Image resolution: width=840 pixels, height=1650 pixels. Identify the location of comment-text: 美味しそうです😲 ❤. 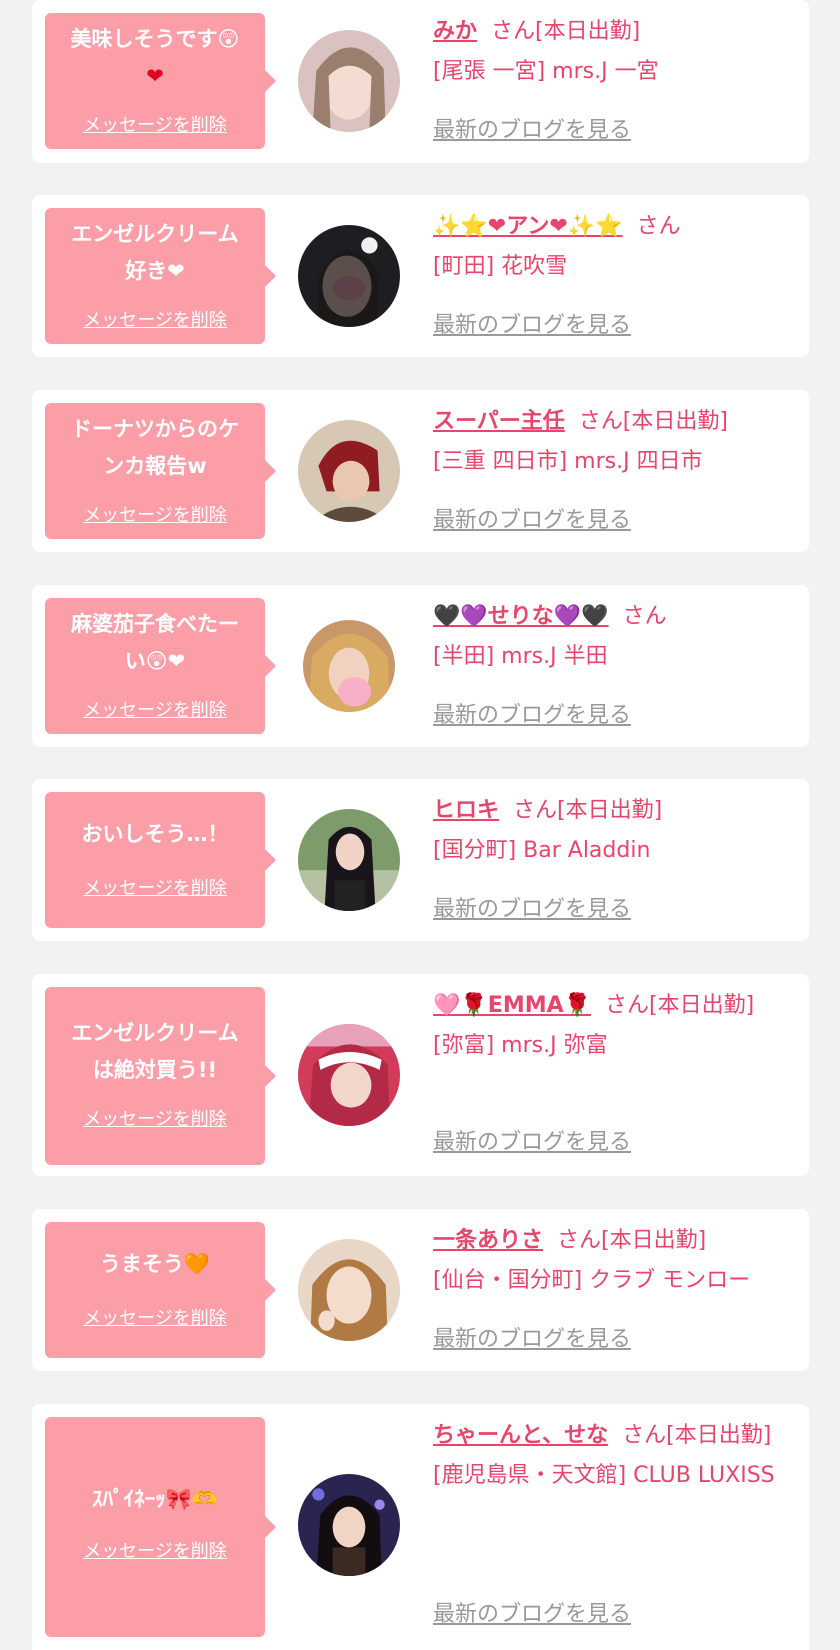
(155, 54).